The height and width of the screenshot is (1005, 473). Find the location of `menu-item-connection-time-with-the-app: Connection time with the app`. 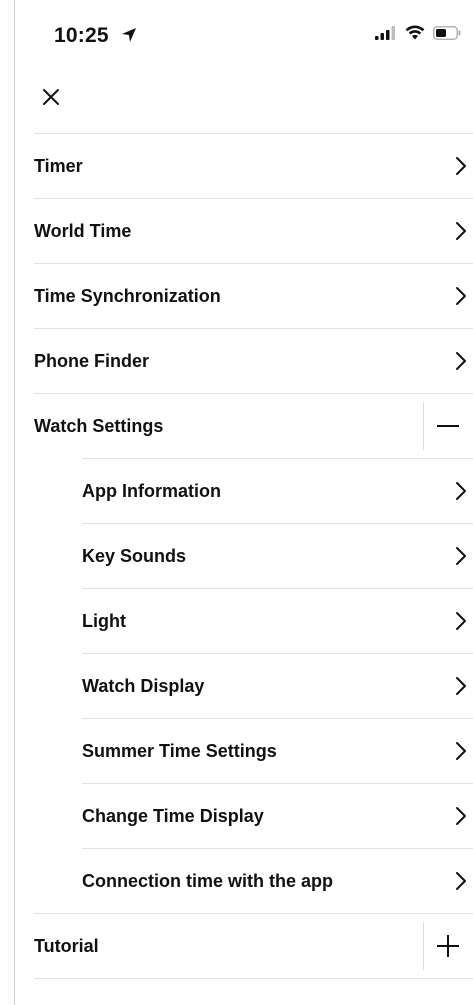

menu-item-connection-time-with-the-app: Connection time with the app is located at coordinates (277, 880).